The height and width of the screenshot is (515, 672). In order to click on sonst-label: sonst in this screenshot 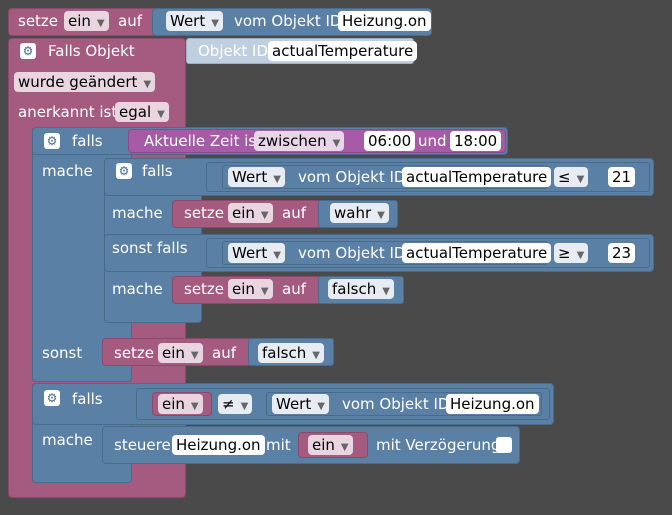, I will do `click(62, 353)`.